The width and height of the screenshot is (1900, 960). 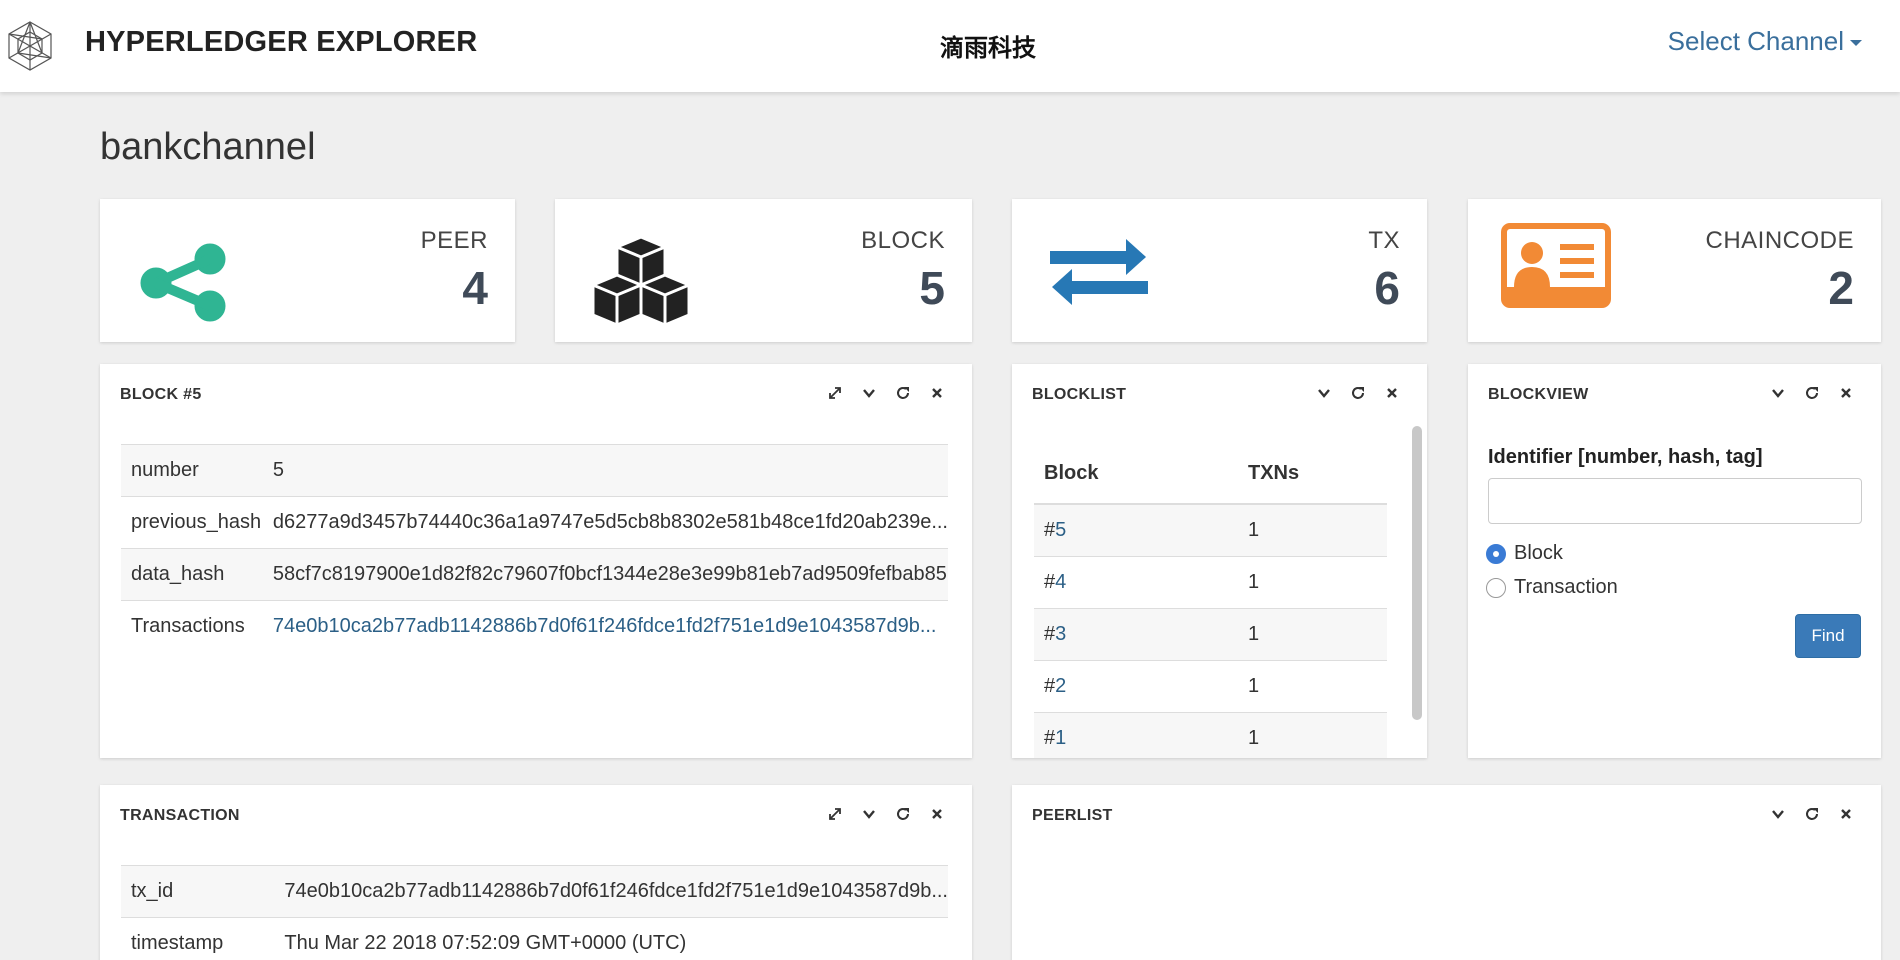 I want to click on peer-stat-card: PEER 4, so click(x=307, y=270).